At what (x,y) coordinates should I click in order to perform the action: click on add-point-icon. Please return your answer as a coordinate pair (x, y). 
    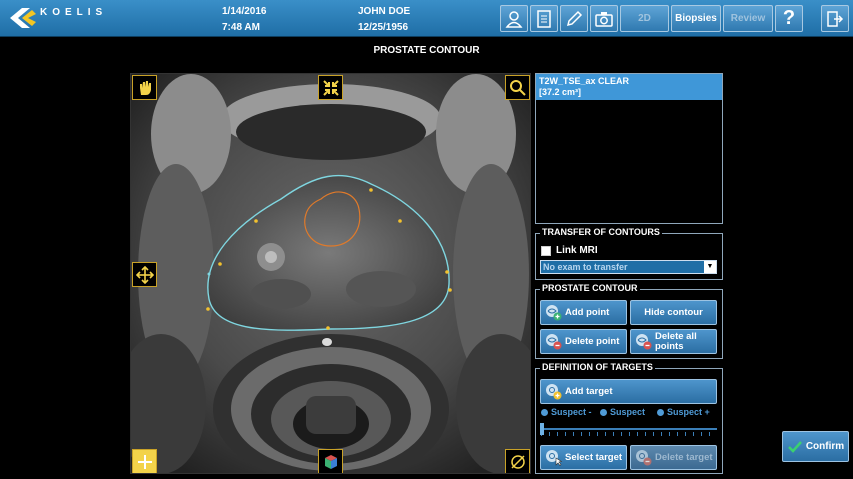
    Looking at the image, I should click on (554, 313).